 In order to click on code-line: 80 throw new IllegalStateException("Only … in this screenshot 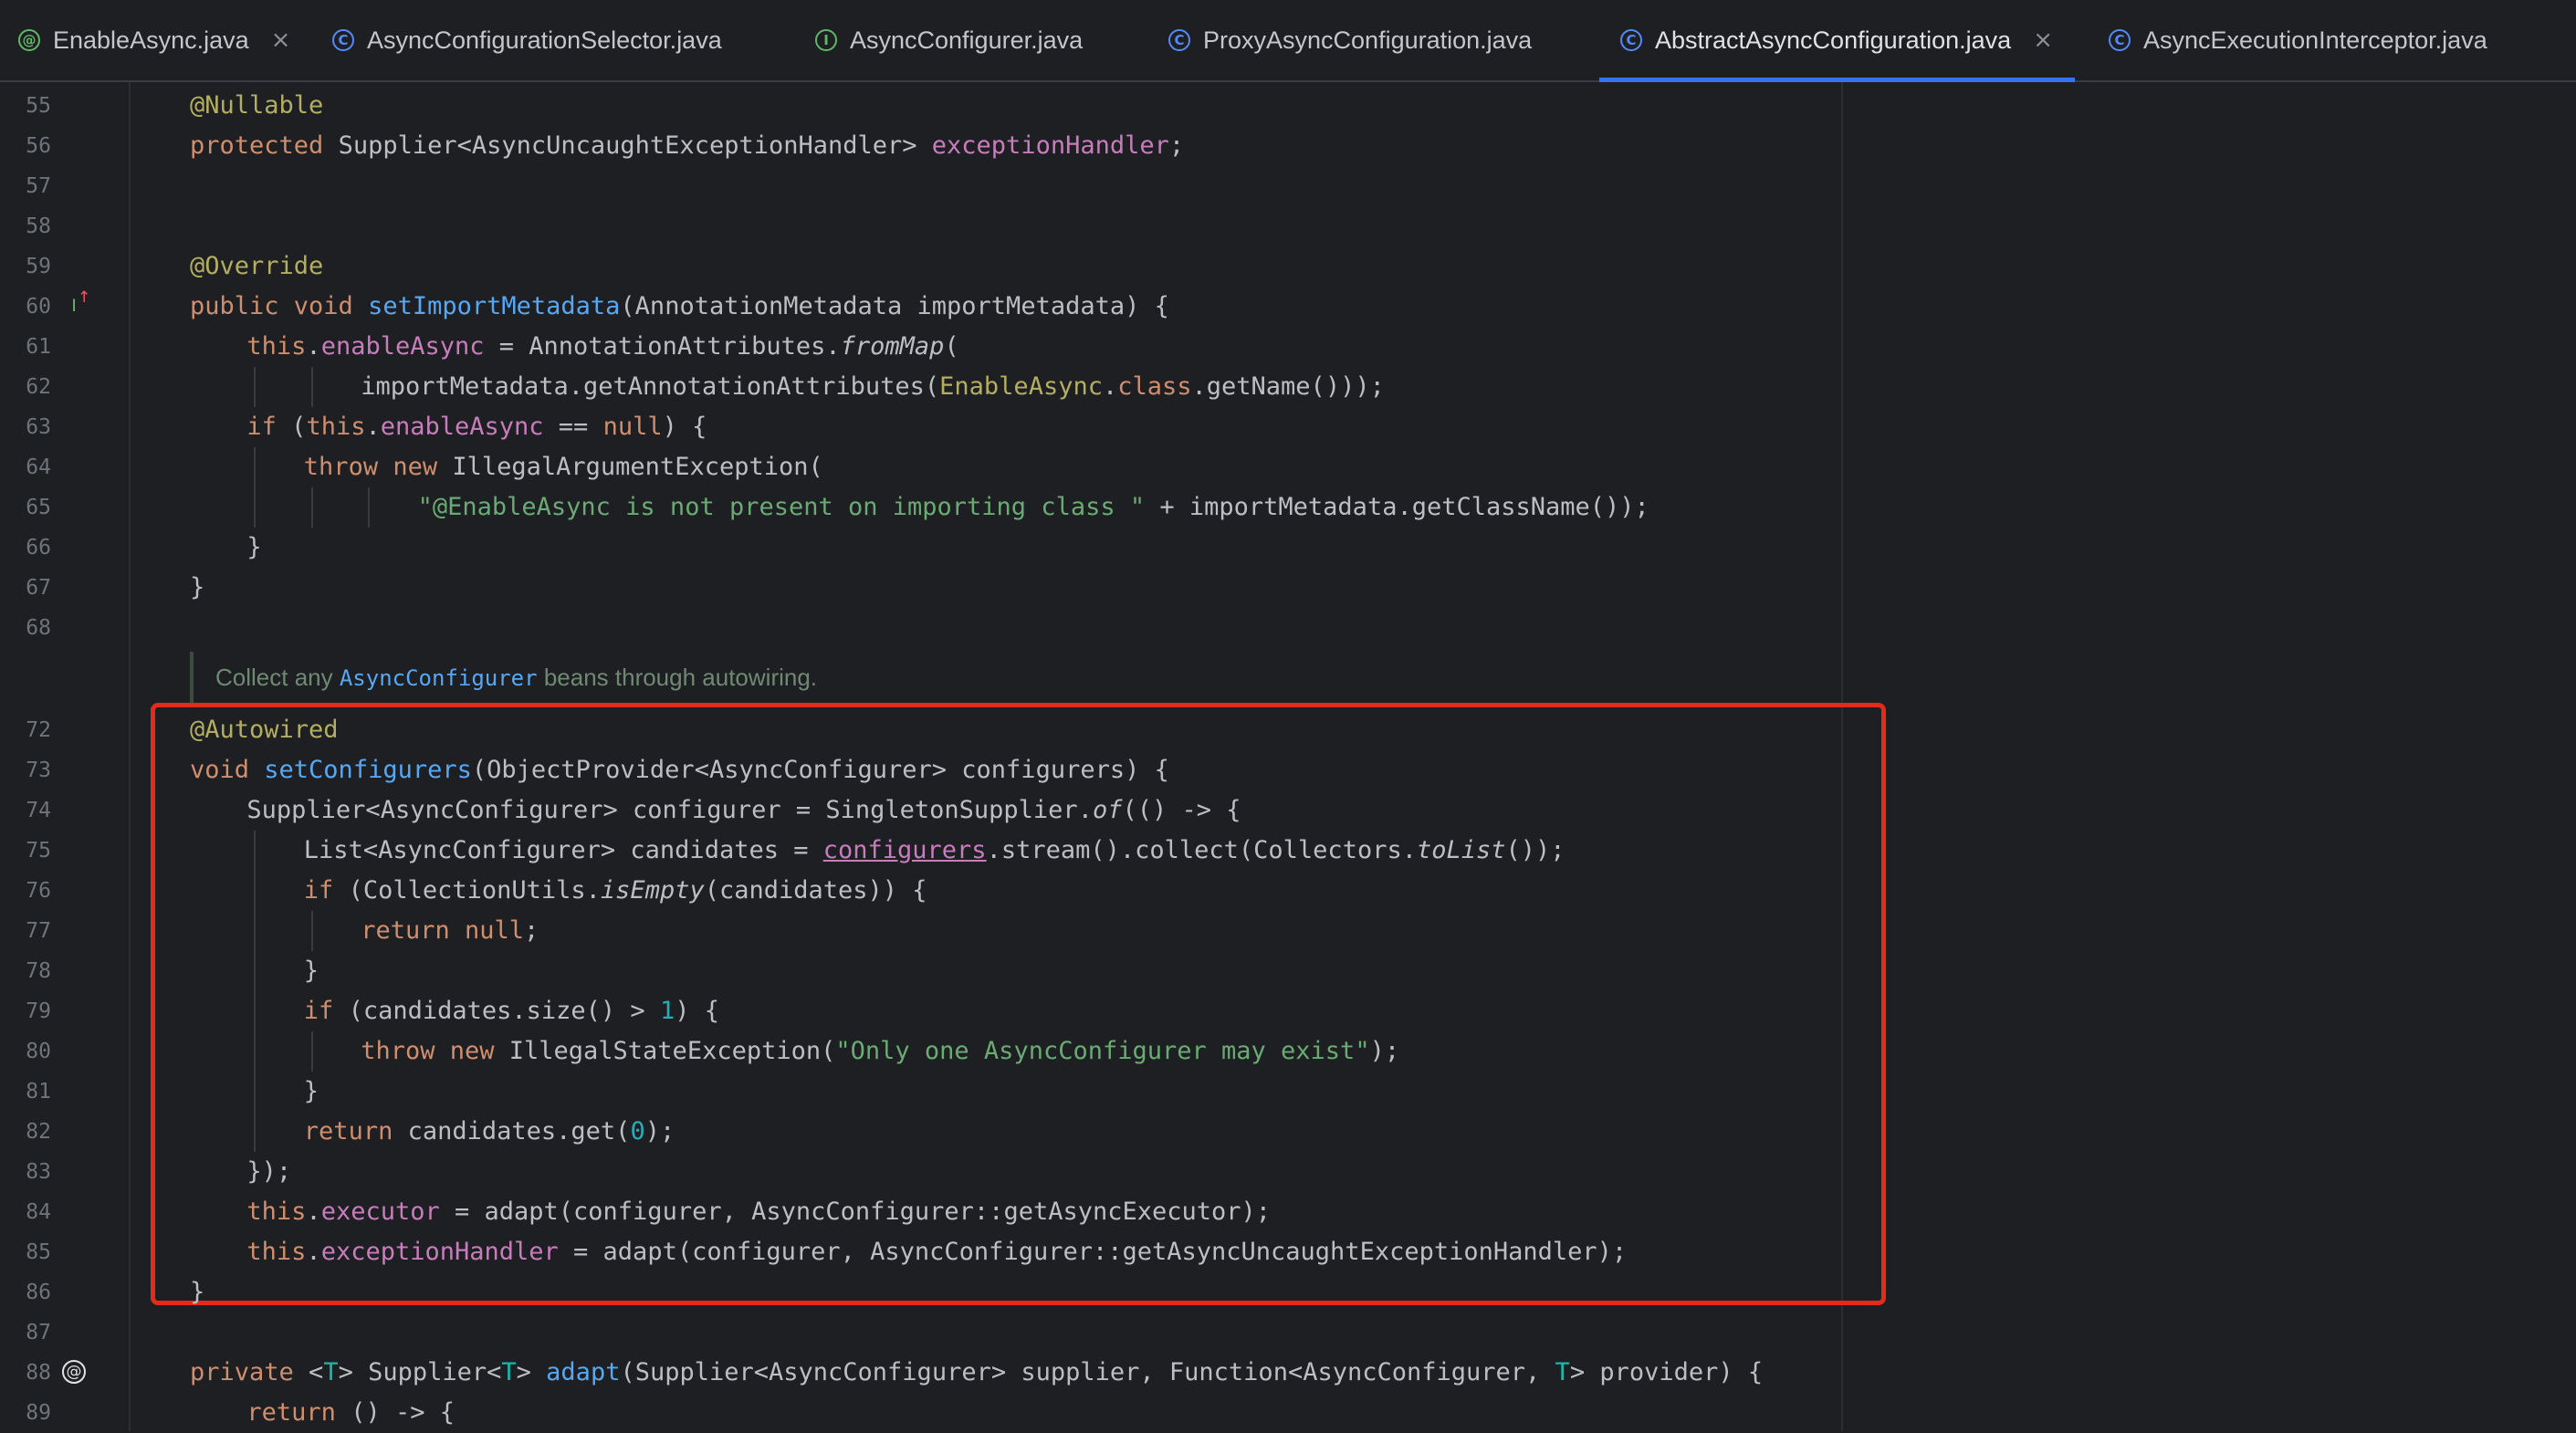, I will do `click(1288, 1051)`.